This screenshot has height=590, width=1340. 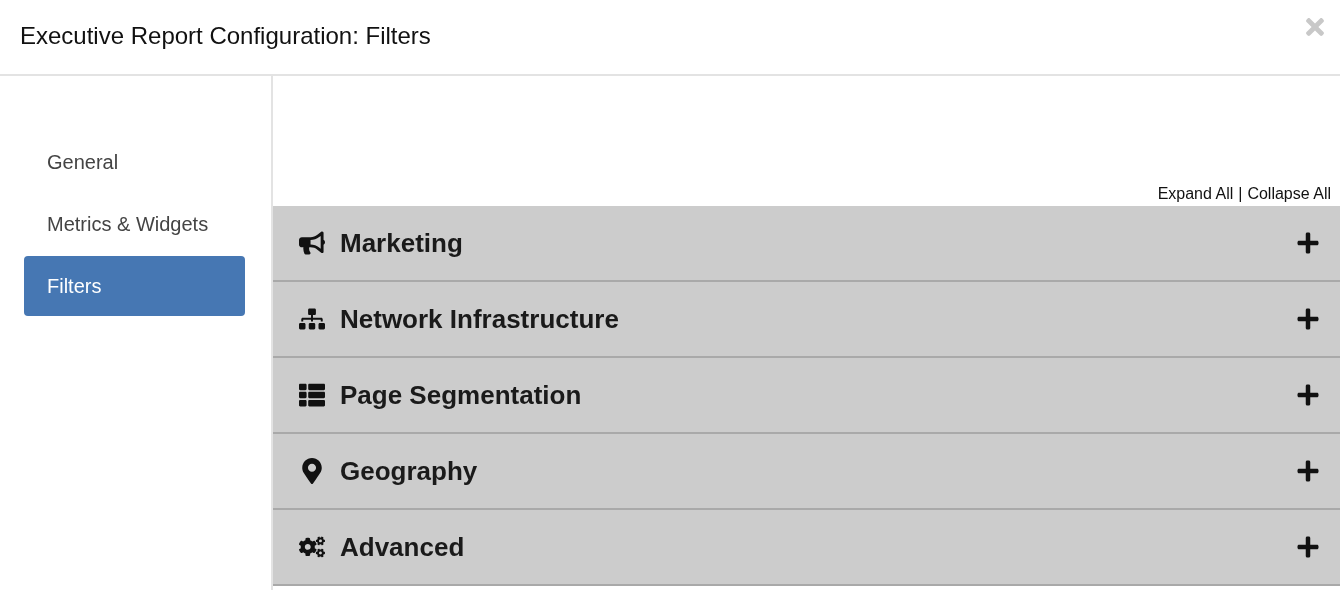 I want to click on sidebar-item: Filters, so click(x=134, y=286).